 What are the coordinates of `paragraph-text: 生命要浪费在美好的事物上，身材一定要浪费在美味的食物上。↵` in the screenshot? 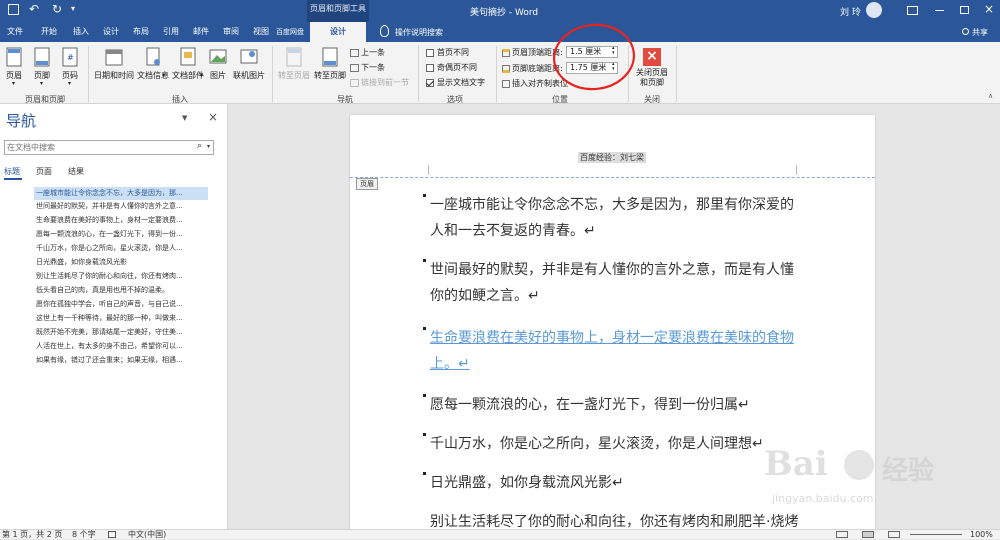 It's located at (612, 351).